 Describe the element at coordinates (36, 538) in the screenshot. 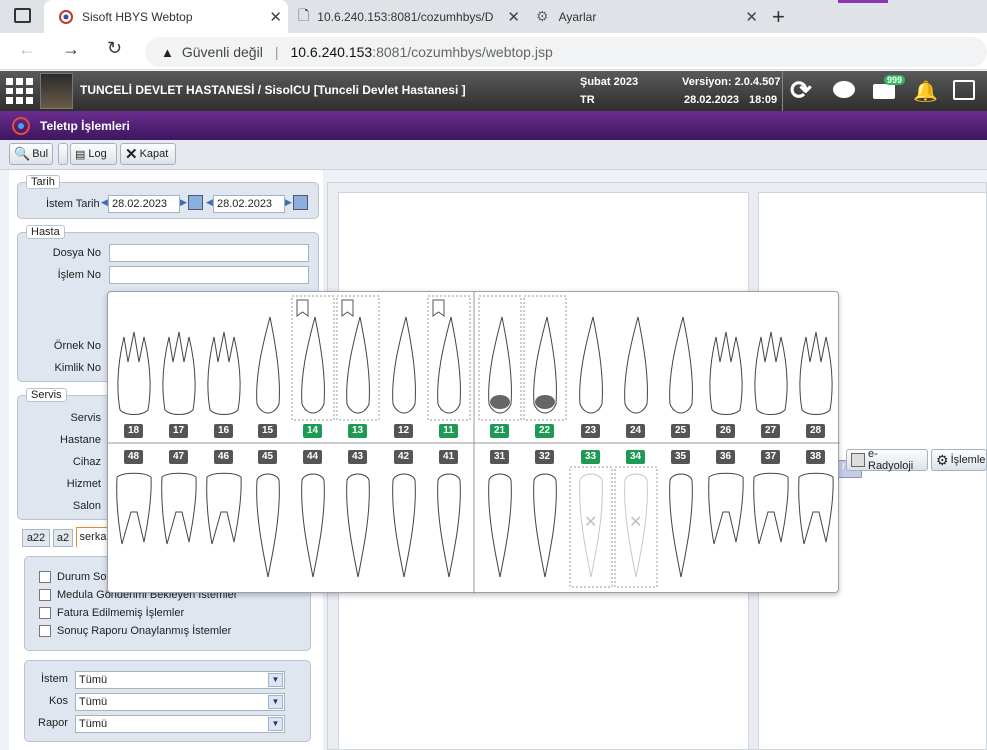

I see `tab-a22: a22` at that location.